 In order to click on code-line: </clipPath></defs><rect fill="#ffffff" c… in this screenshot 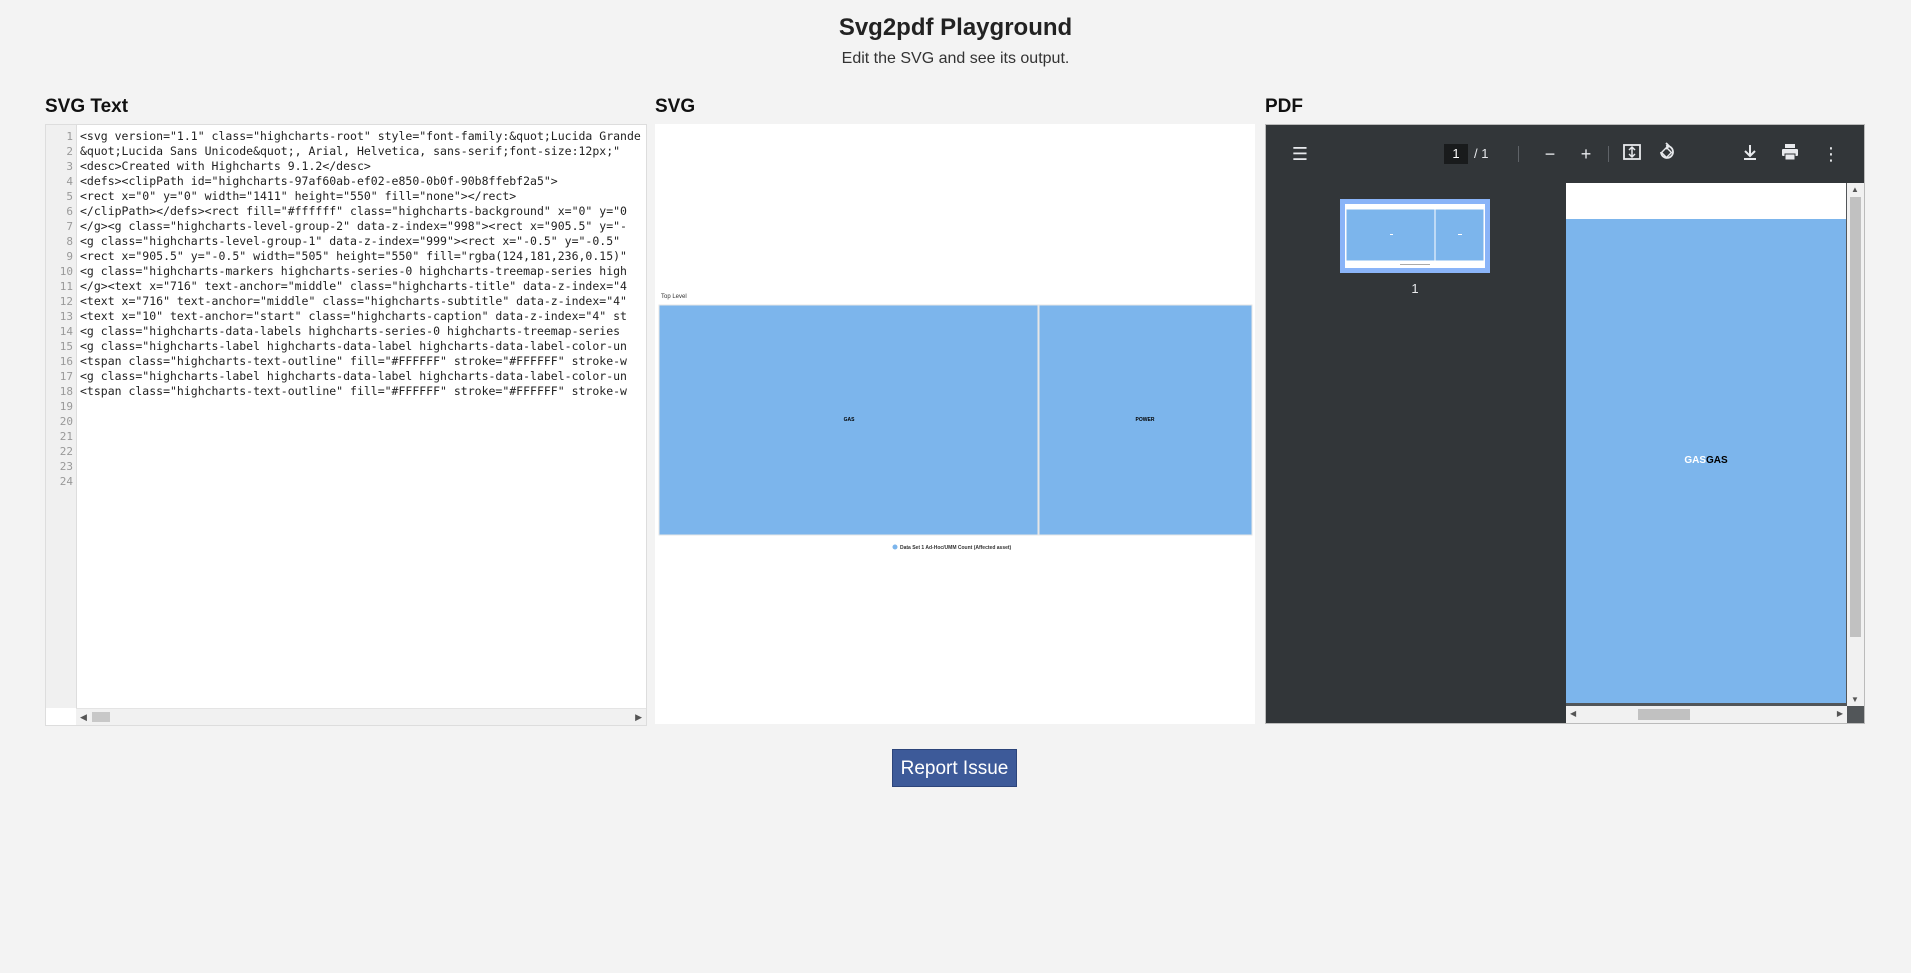, I will do `click(363, 211)`.